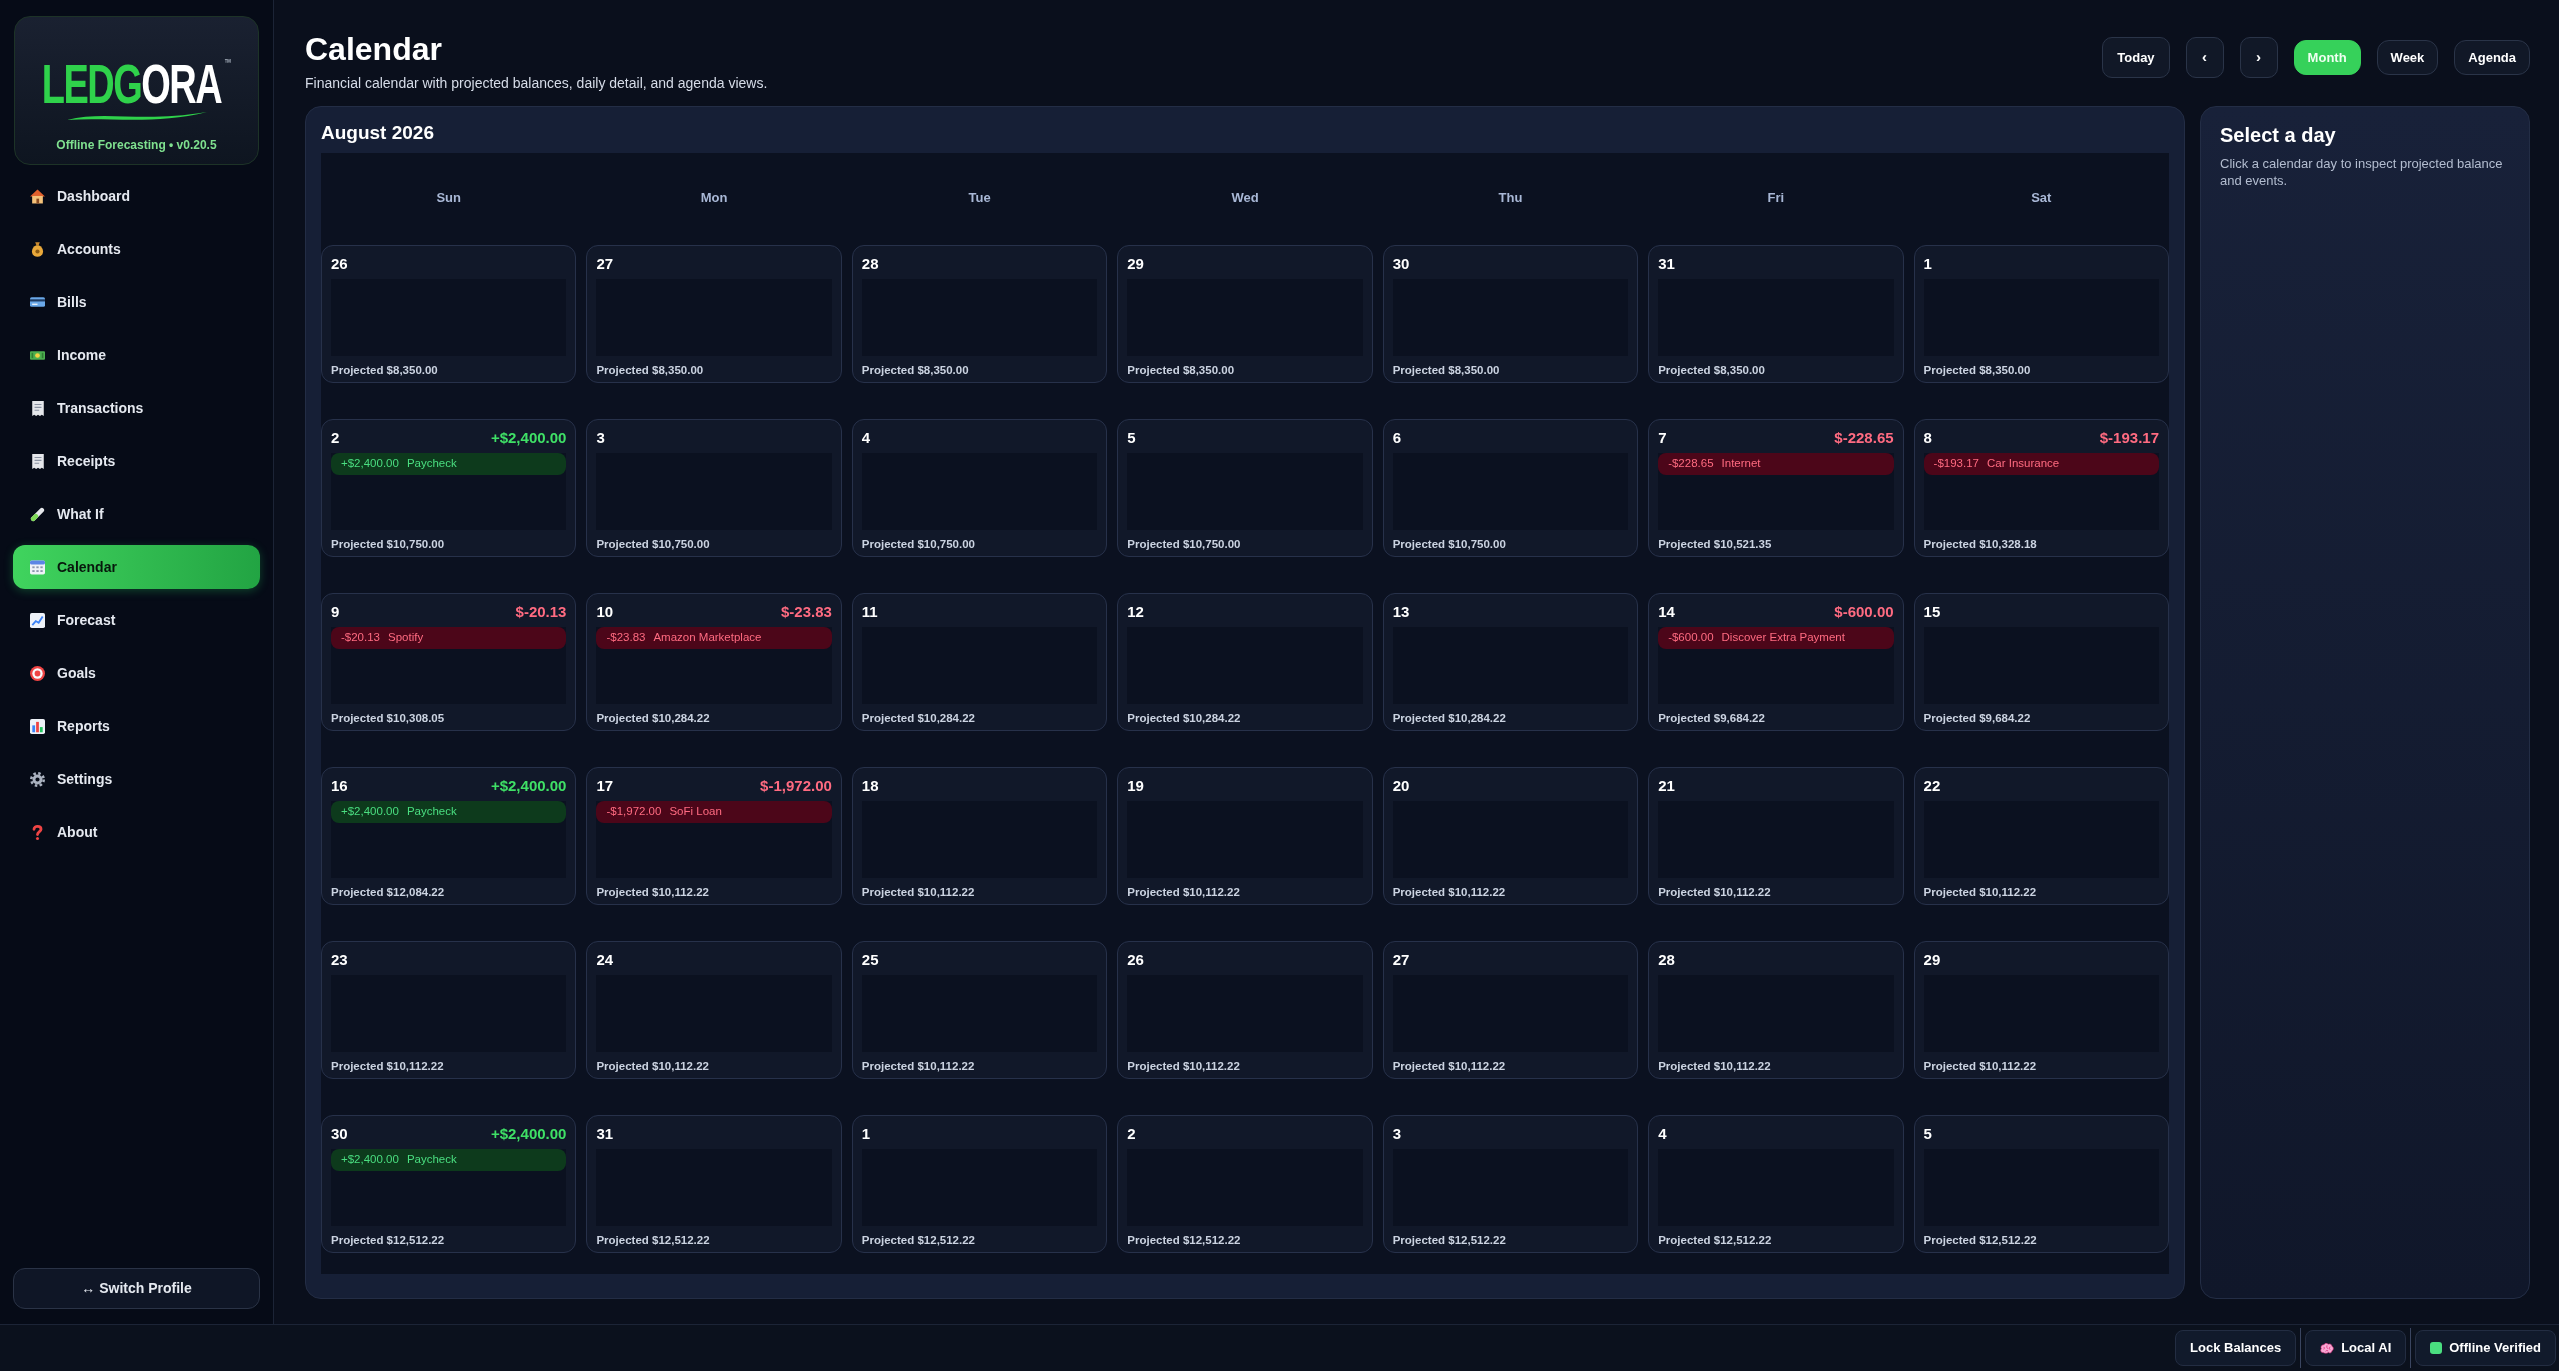  Describe the element at coordinates (1691, 464) in the screenshot. I see `event-amount: -$228.65` at that location.